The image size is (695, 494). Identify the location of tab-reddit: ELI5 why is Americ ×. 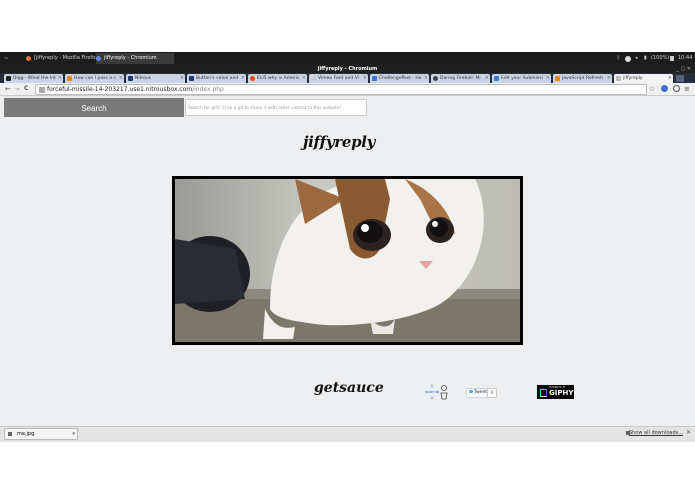
(277, 78).